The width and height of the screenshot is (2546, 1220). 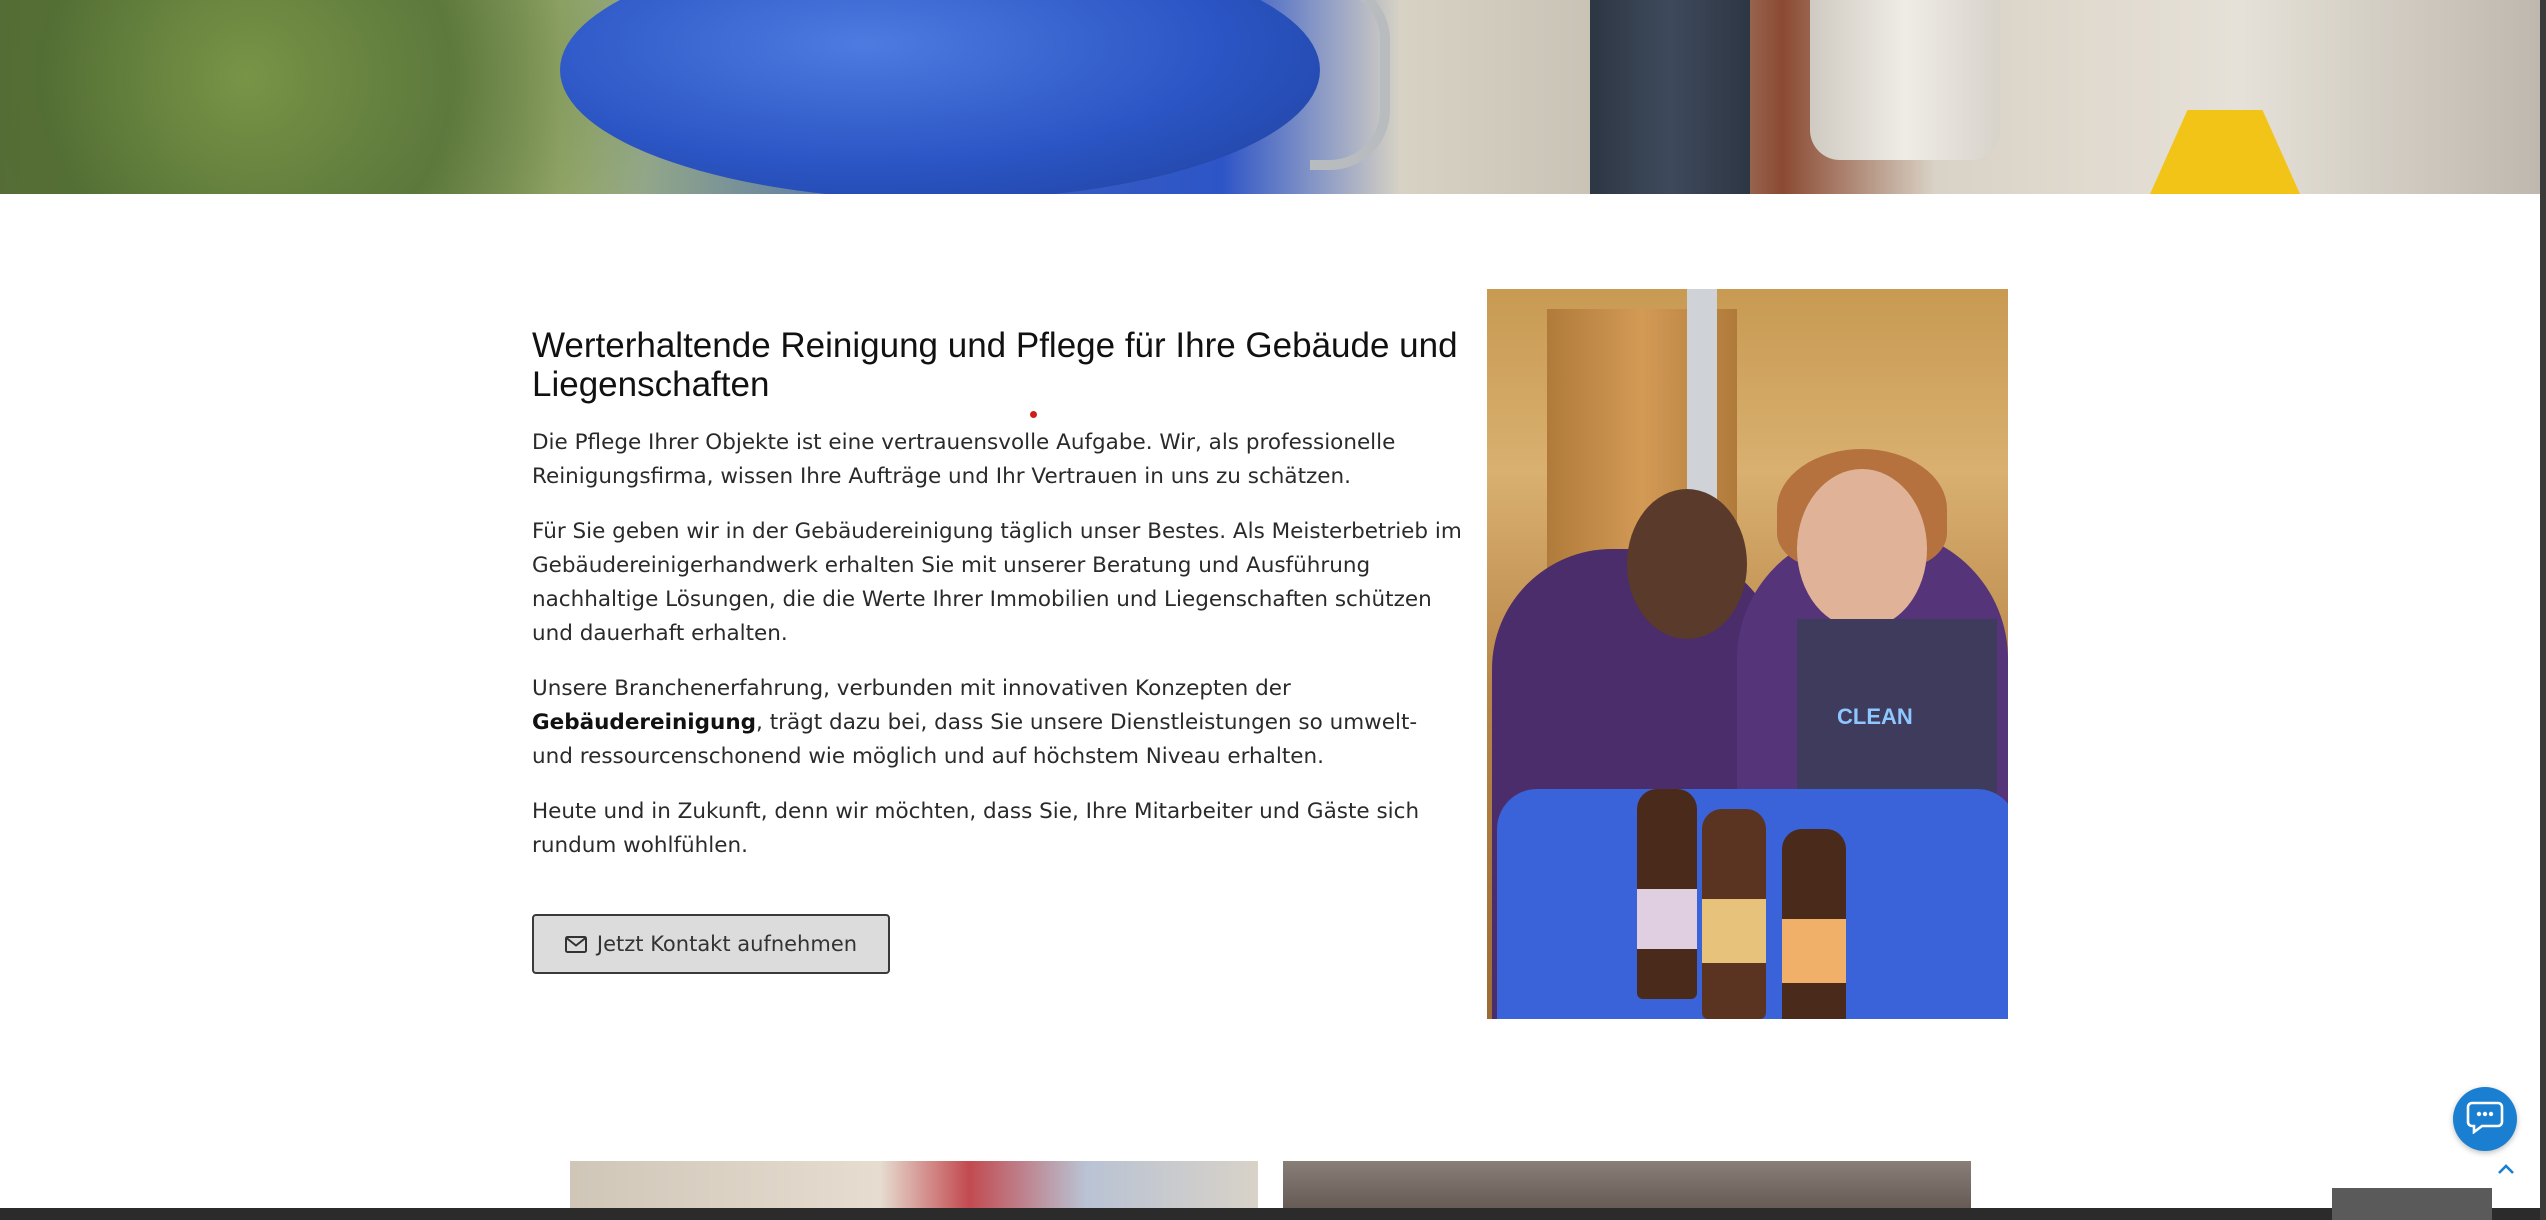 What do you see at coordinates (1875, 716) in the screenshot?
I see `photo-apron-logo: CLEAN` at bounding box center [1875, 716].